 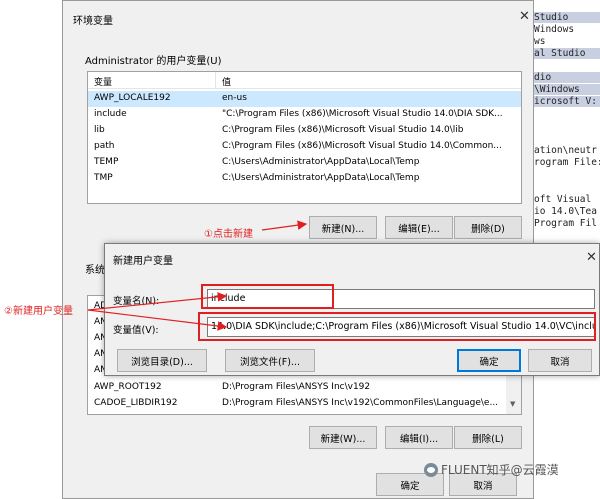 What do you see at coordinates (157, 320) in the screenshot?
I see `arrow-to-value-field` at bounding box center [157, 320].